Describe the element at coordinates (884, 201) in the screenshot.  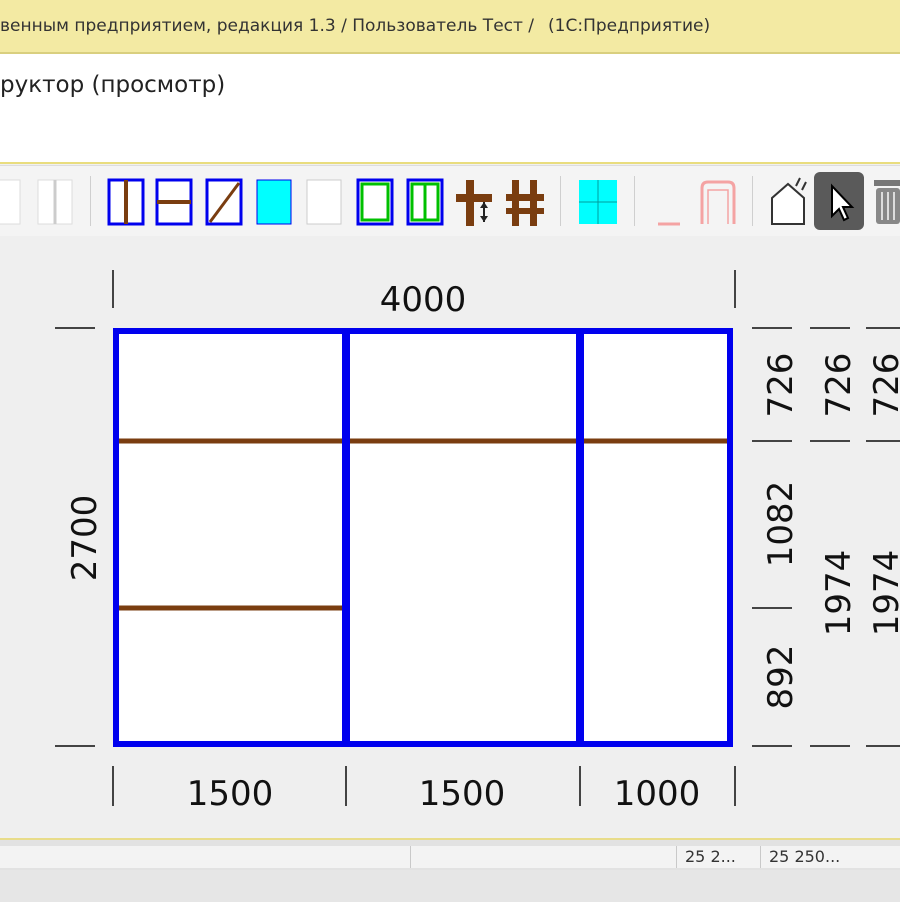
I see `trash-icon` at that location.